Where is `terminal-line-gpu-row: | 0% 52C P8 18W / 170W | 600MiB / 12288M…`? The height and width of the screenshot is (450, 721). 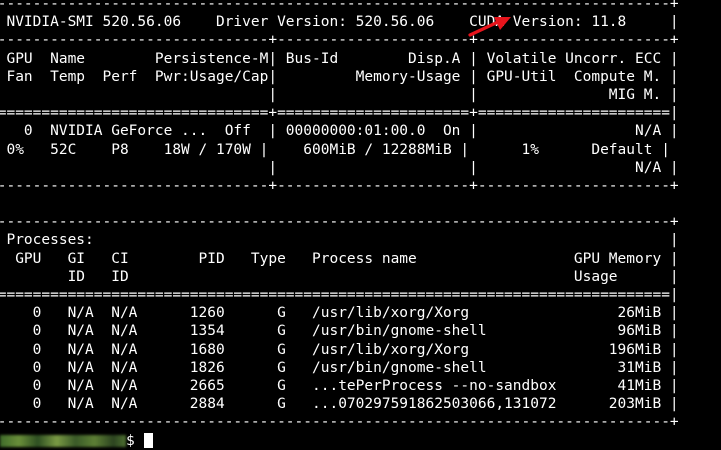 terminal-line-gpu-row: | 0% 52C P8 18W / 170W | 600MiB / 12288M… is located at coordinates (335, 149).